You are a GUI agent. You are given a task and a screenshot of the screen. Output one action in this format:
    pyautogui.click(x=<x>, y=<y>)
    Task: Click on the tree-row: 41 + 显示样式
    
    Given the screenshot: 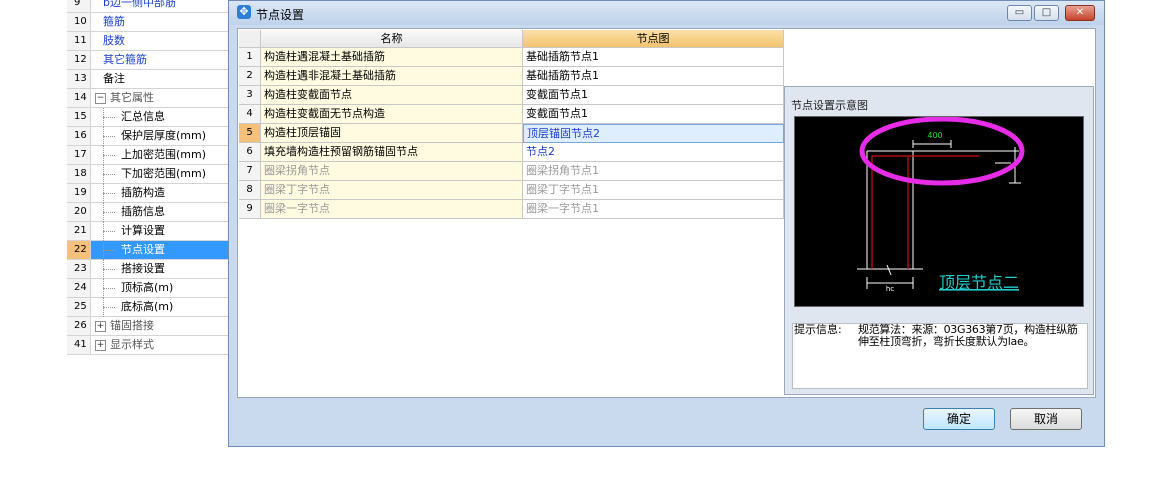 What is the action you would take?
    pyautogui.click(x=148, y=345)
    